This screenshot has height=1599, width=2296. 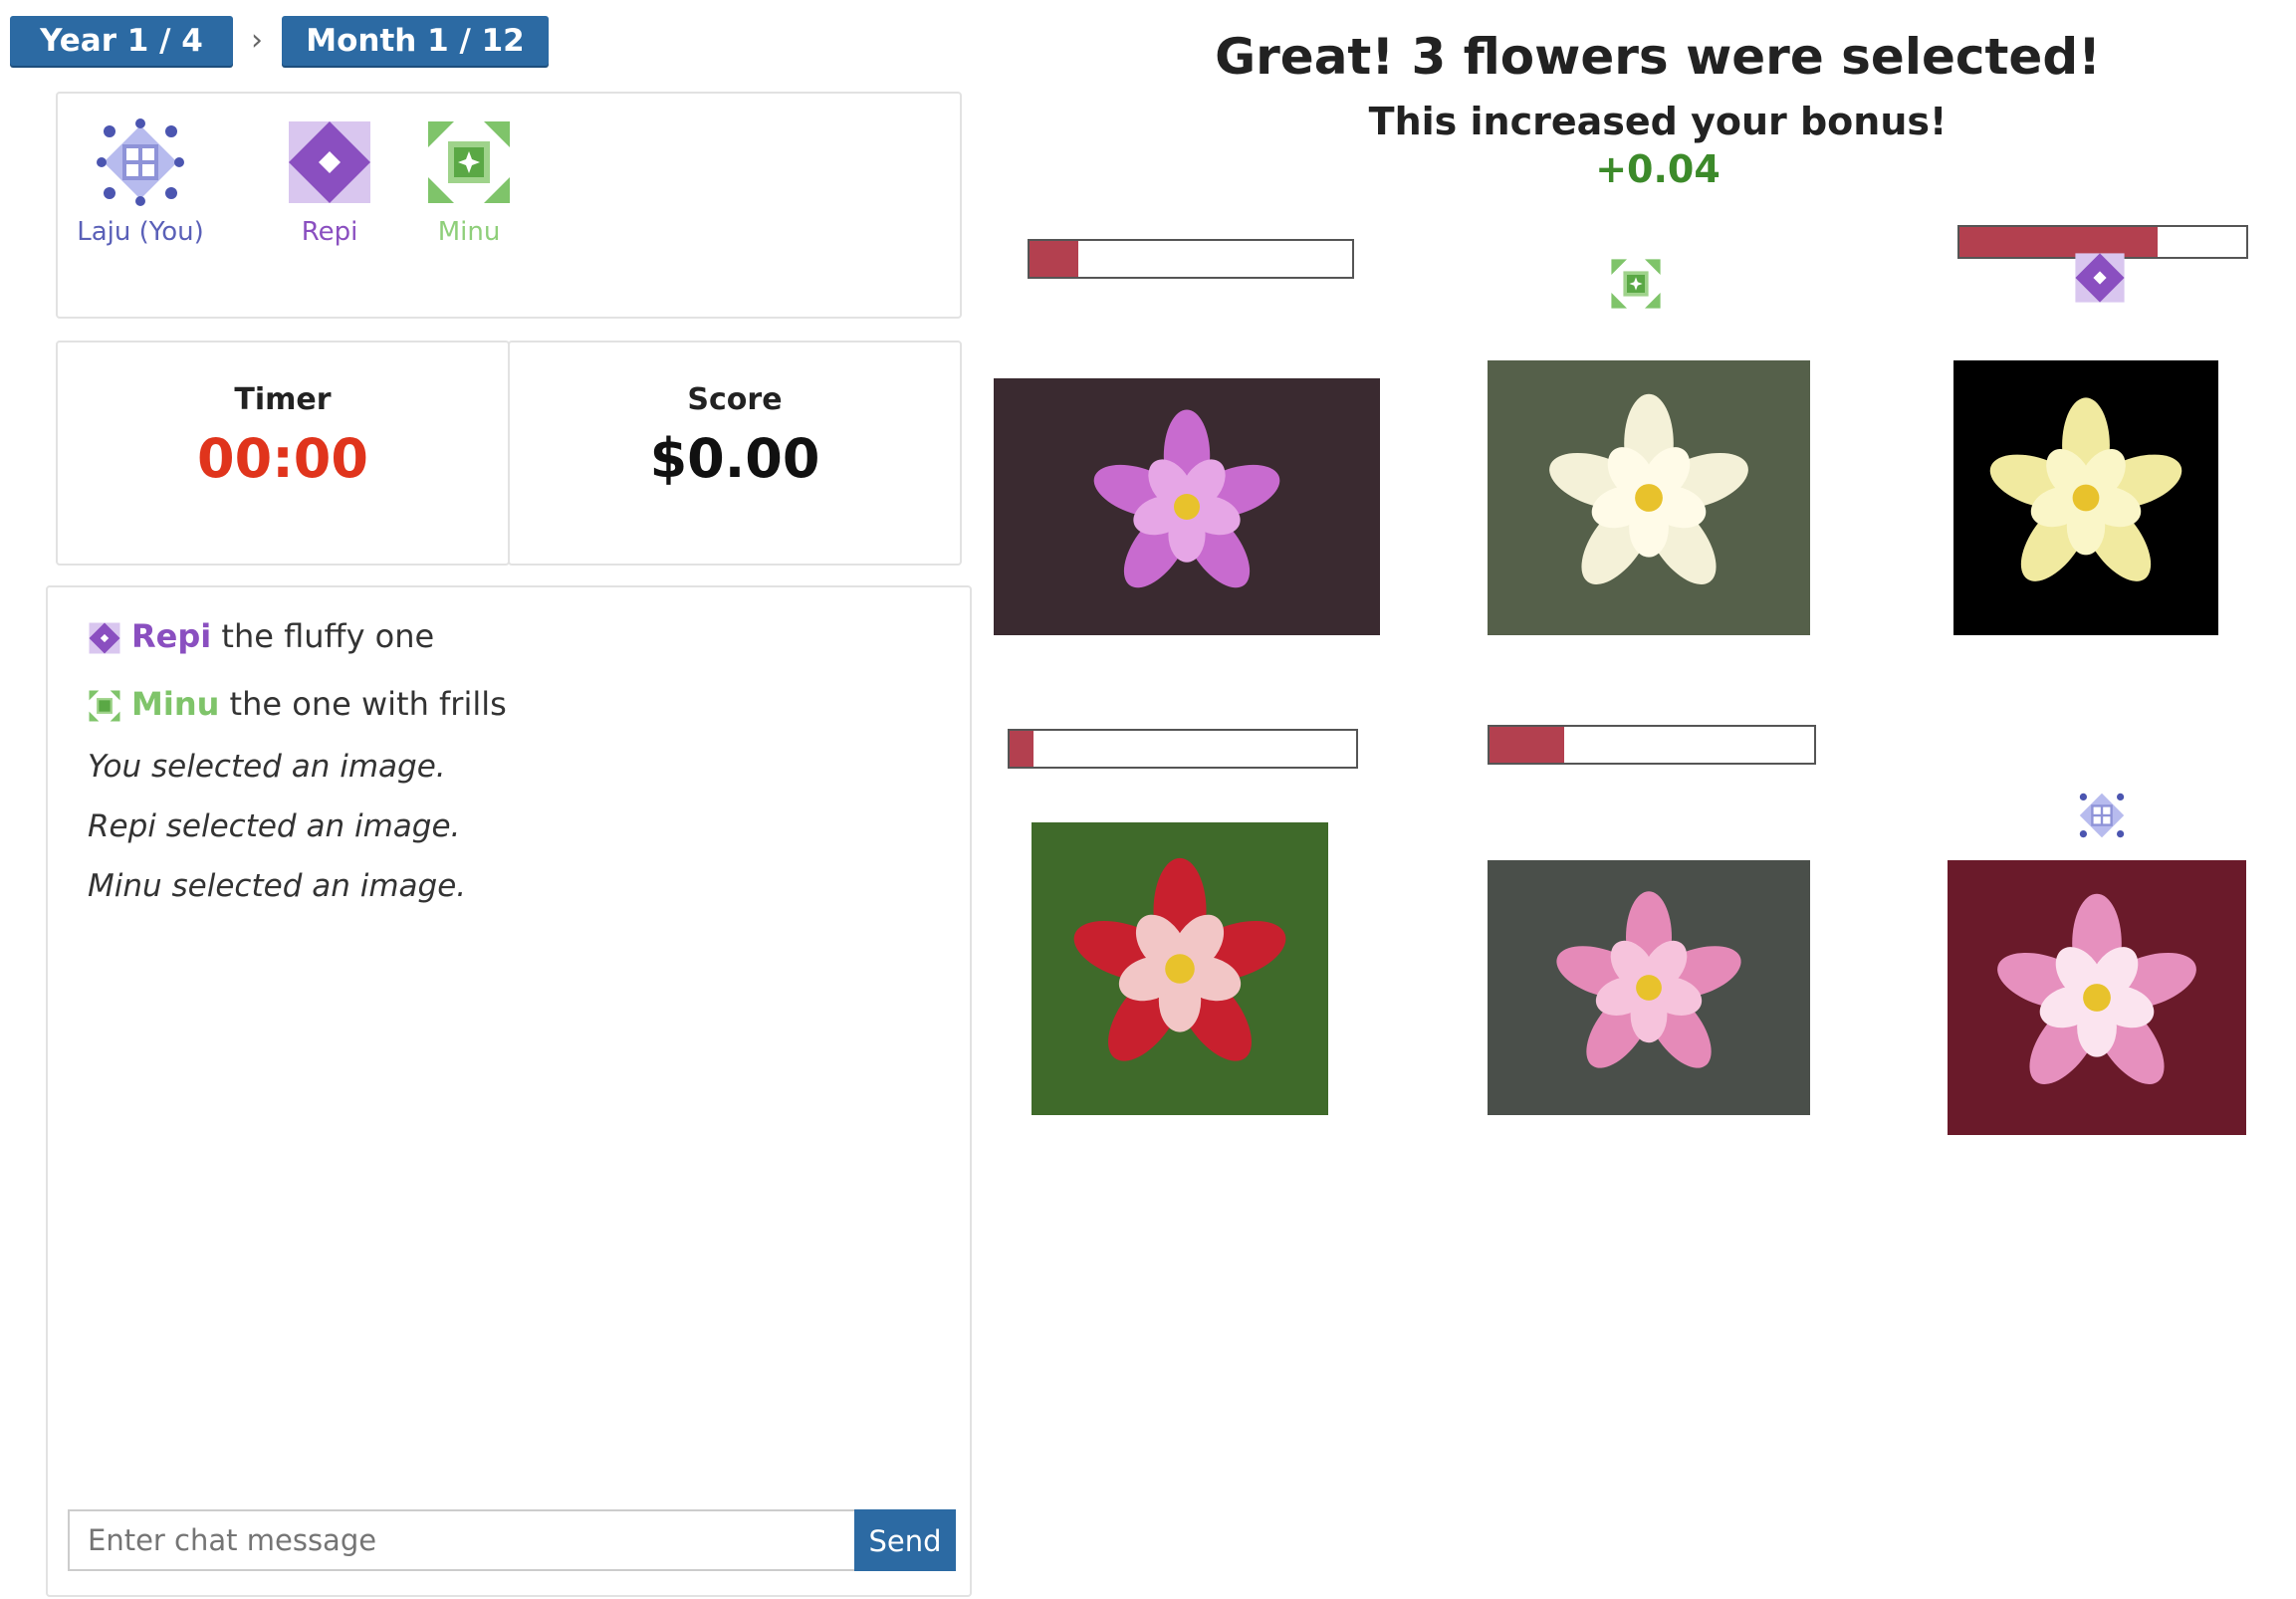 I want to click on timer-panel: Timer 00:00, so click(x=283, y=453).